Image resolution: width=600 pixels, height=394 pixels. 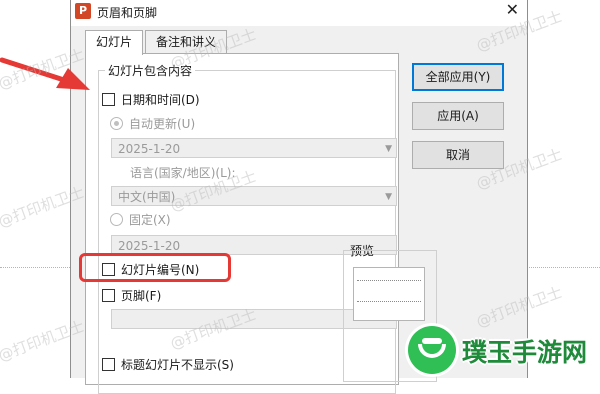 What do you see at coordinates (162, 124) in the screenshot?
I see `auto-update-label: 自动更新(U)` at bounding box center [162, 124].